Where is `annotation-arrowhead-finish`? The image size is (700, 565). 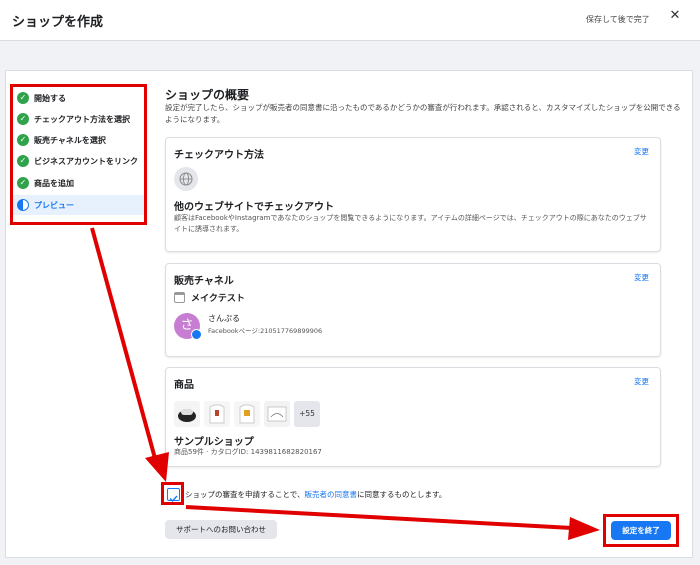 annotation-arrowhead-finish is located at coordinates (584, 528).